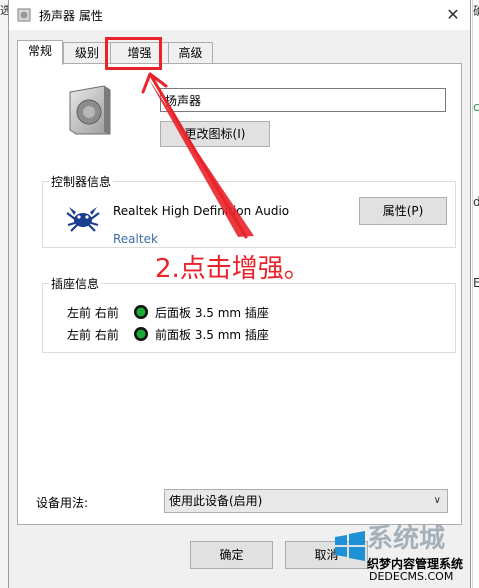 The image size is (479, 588). I want to click on windows-logo-icon, so click(350, 546).